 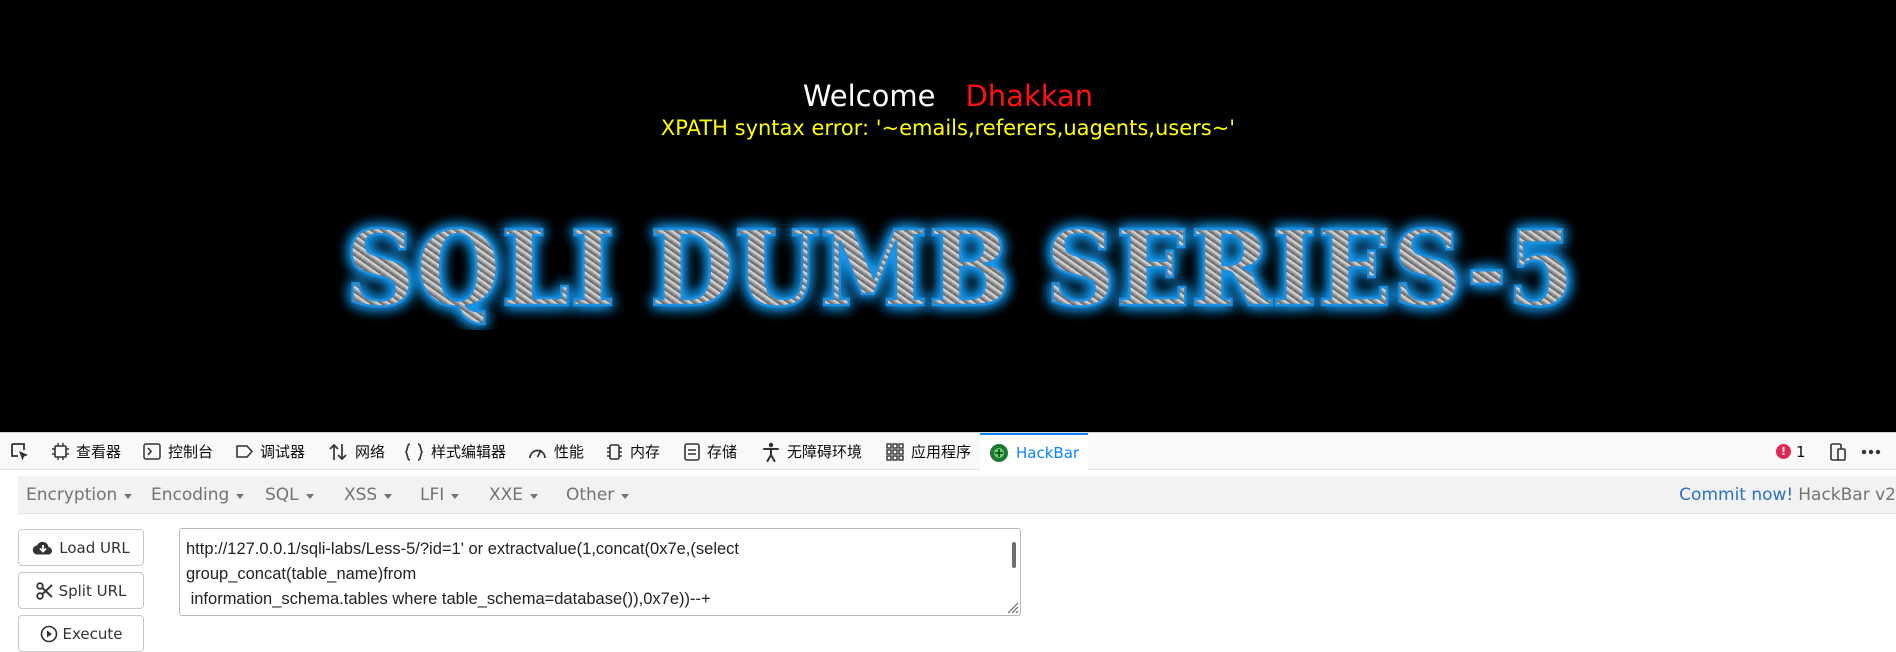 I want to click on menu-xss: XSS, so click(x=368, y=495).